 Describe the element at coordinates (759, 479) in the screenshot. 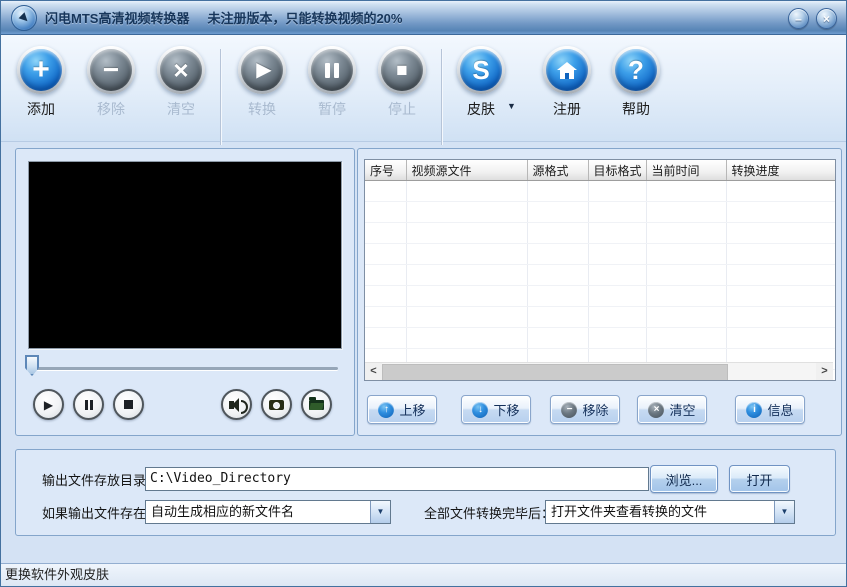

I see `open-dir-button: 打开` at that location.